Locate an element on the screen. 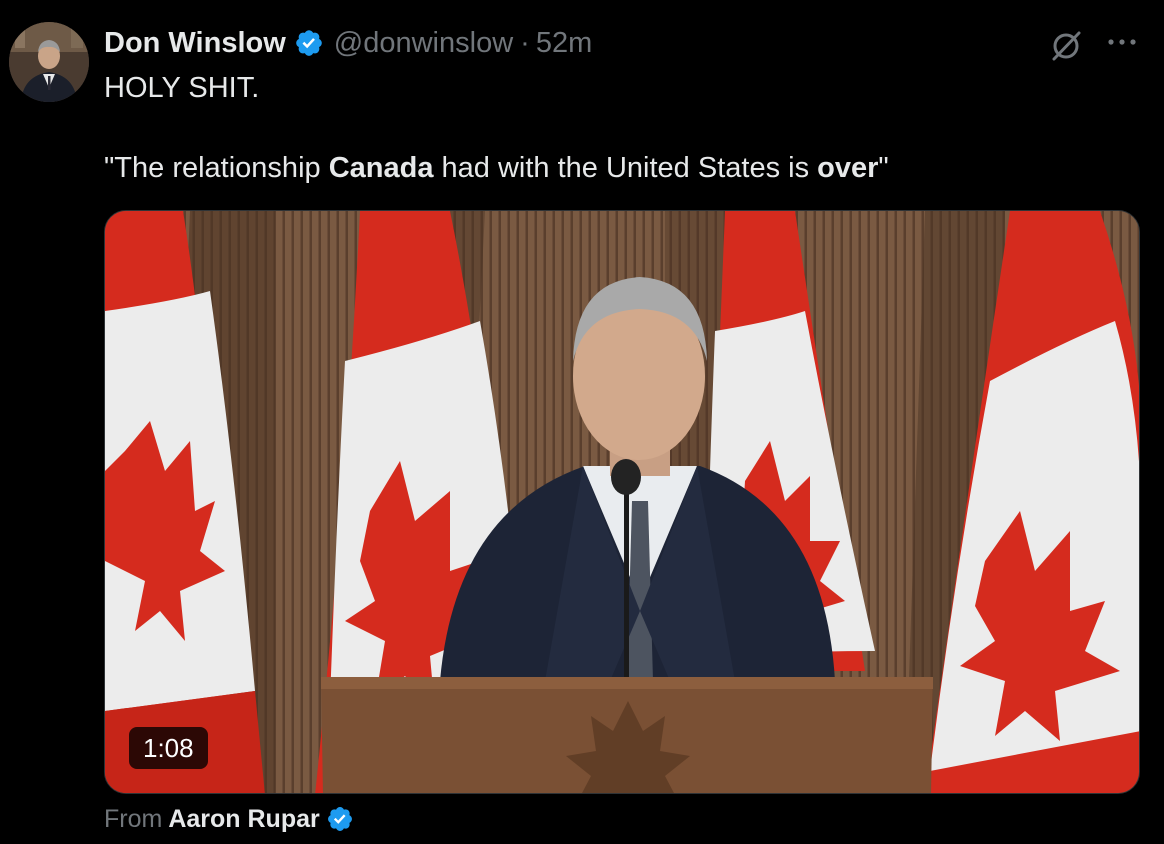 This screenshot has width=1164, height=844. author-handle: @donwinslow is located at coordinates (423, 43).